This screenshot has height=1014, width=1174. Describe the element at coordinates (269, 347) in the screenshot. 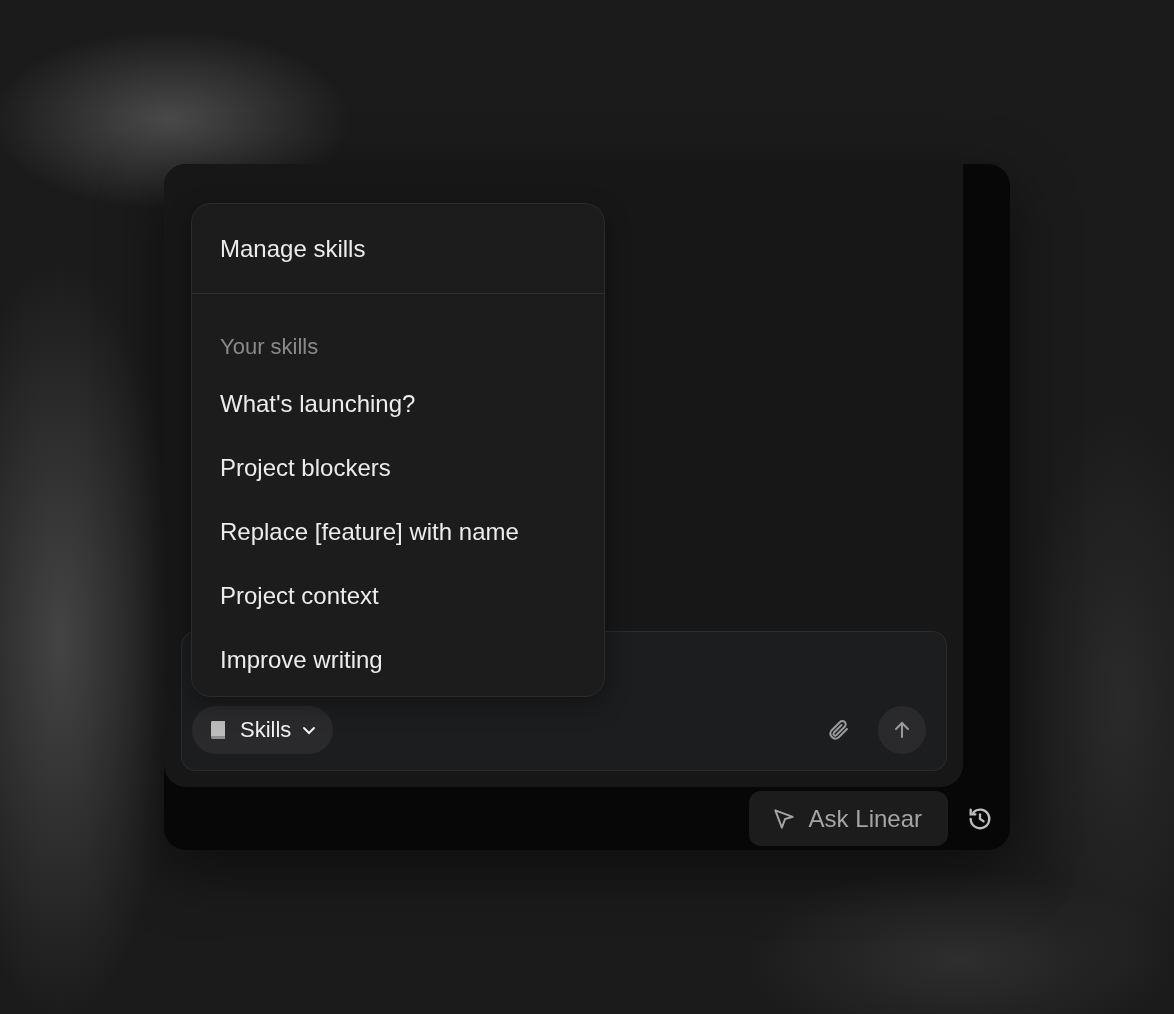

I see `section-label: Your skills` at that location.